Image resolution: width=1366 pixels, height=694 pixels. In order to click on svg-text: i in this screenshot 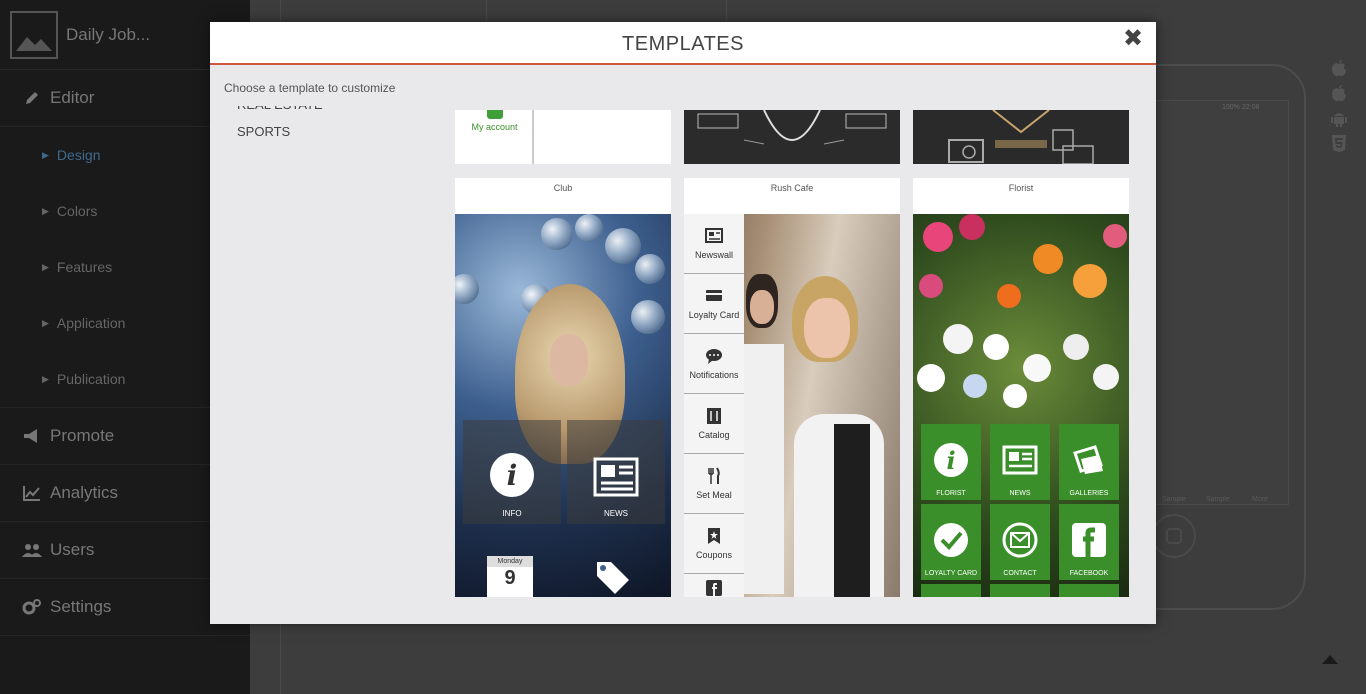, I will do `click(950, 460)`.